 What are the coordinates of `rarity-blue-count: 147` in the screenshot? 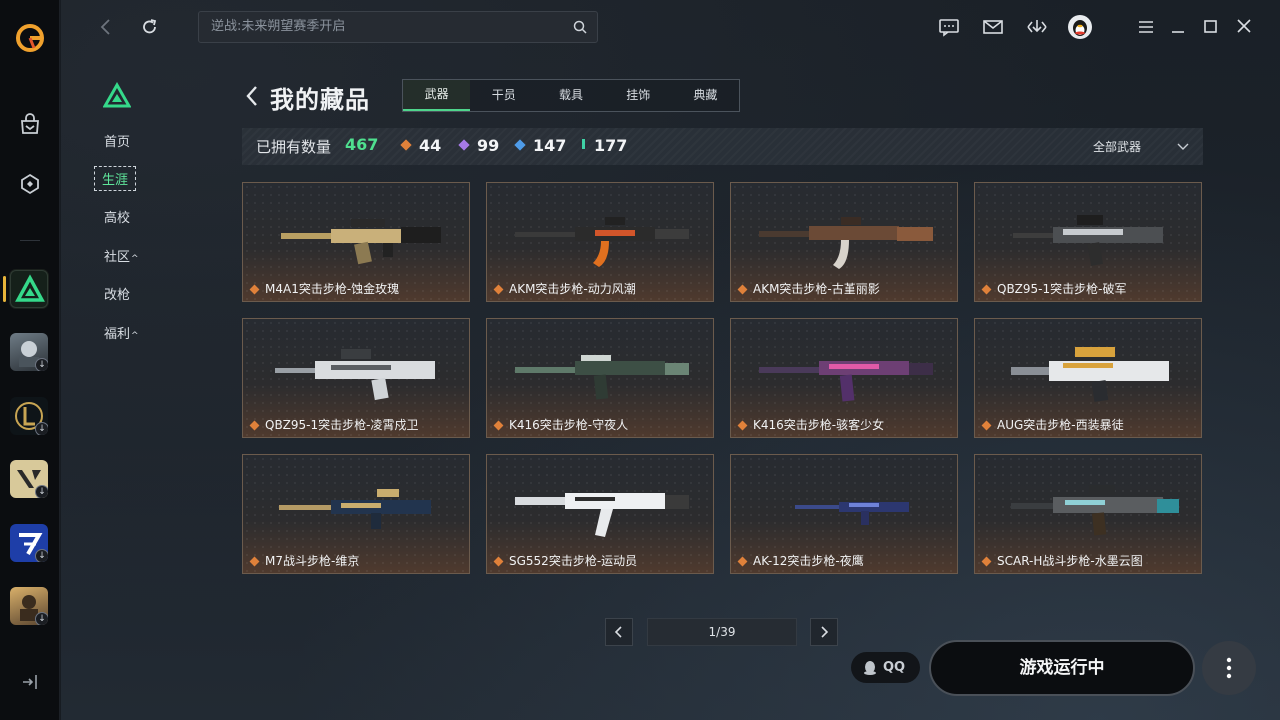 It's located at (540, 145).